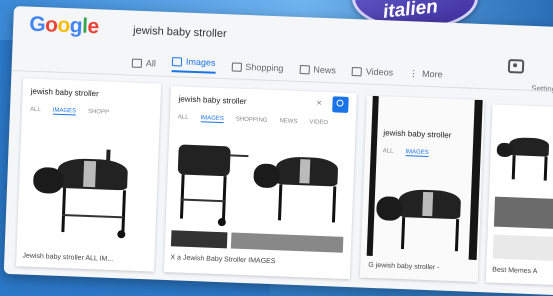 This screenshot has height=296, width=553. I want to click on search-icon, so click(137, 63).